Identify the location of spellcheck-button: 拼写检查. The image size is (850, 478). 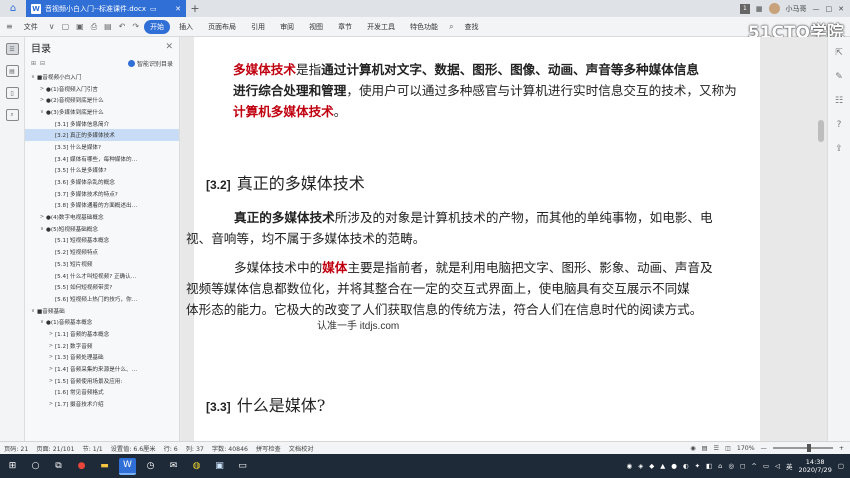
(268, 448).